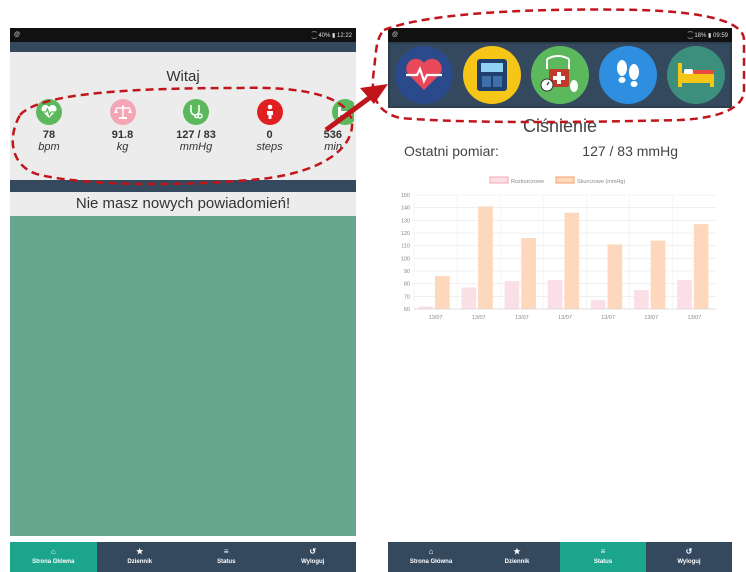 Image resolution: width=746 pixels, height=572 pixels. I want to click on stat-pressure: 127 / 83 mmHg, so click(196, 126).